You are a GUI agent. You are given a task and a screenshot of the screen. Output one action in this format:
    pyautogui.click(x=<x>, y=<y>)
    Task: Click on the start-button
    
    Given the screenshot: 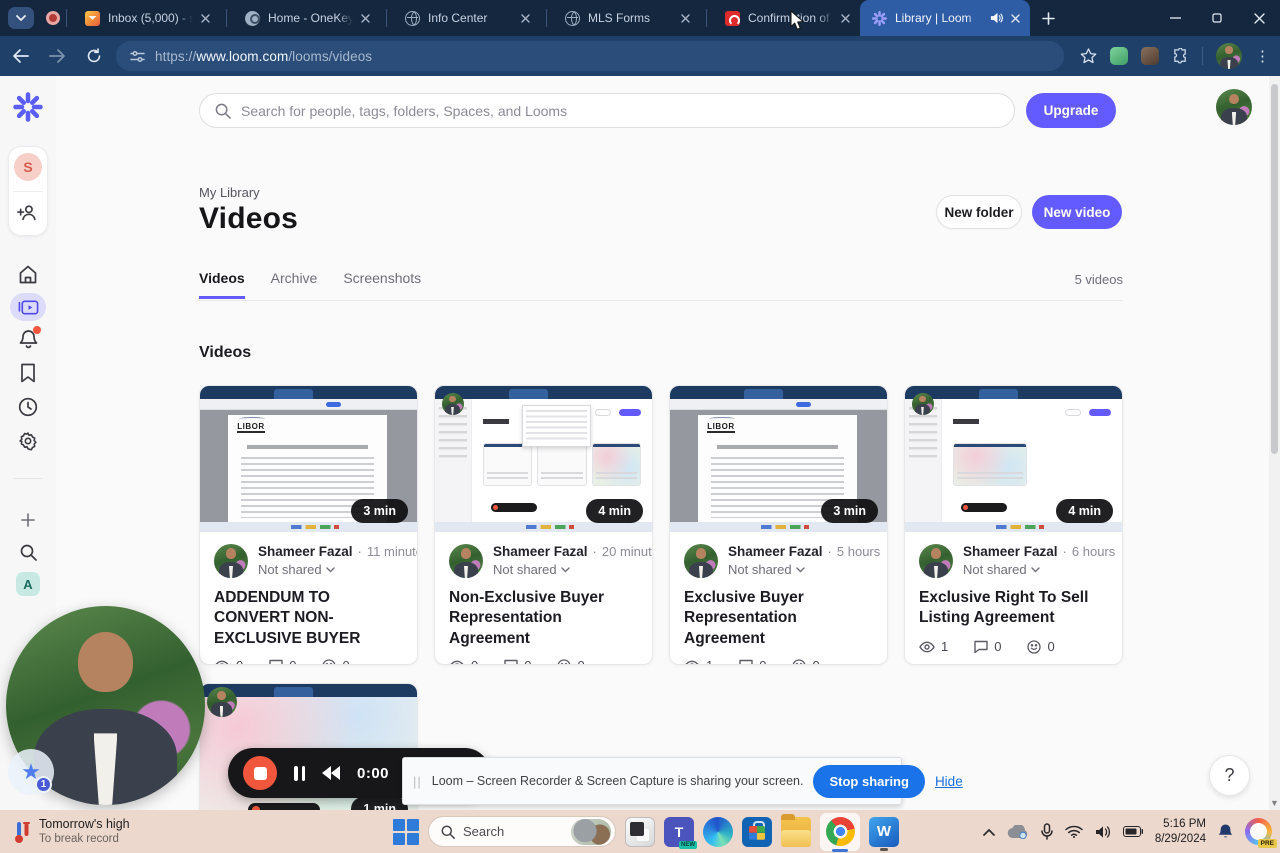 What is the action you would take?
    pyautogui.click(x=406, y=831)
    